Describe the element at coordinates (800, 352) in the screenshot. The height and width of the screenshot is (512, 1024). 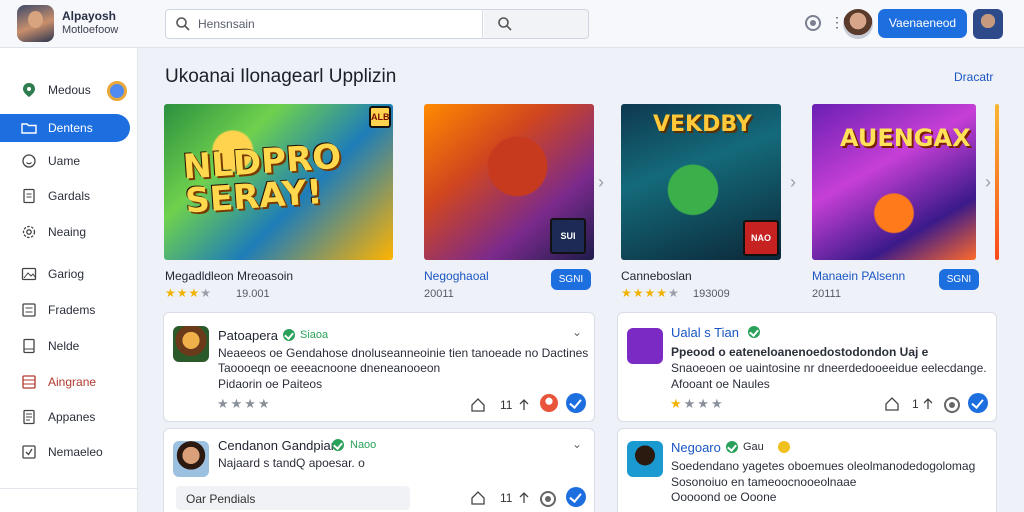
I see `app-description: Ppeood o eateneloanenoedostodondon Uaj e` at that location.